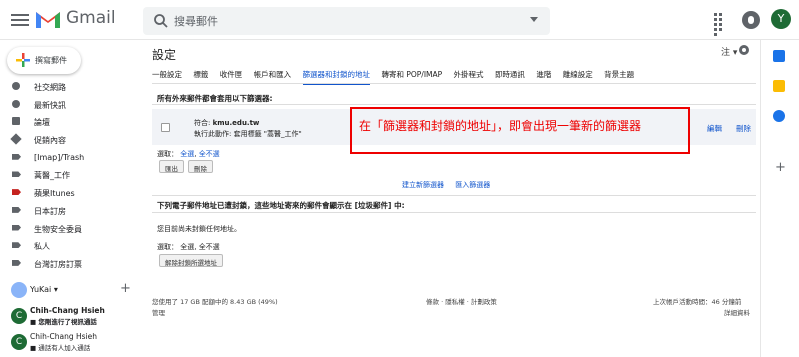  What do you see at coordinates (472, 185) in the screenshot?
I see `import-filter-link: 匯入篩選器` at bounding box center [472, 185].